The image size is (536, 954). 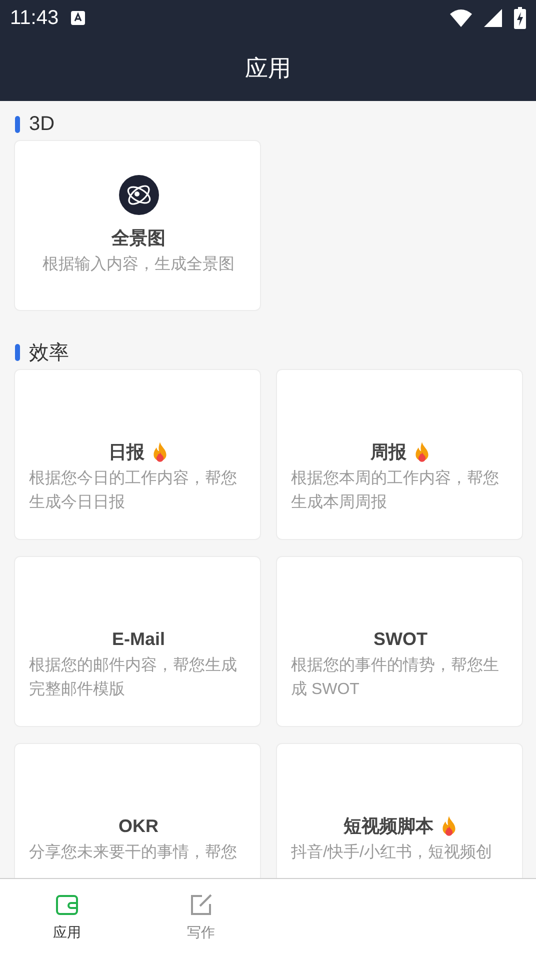 What do you see at coordinates (138, 194) in the screenshot?
I see `atom-icon` at bounding box center [138, 194].